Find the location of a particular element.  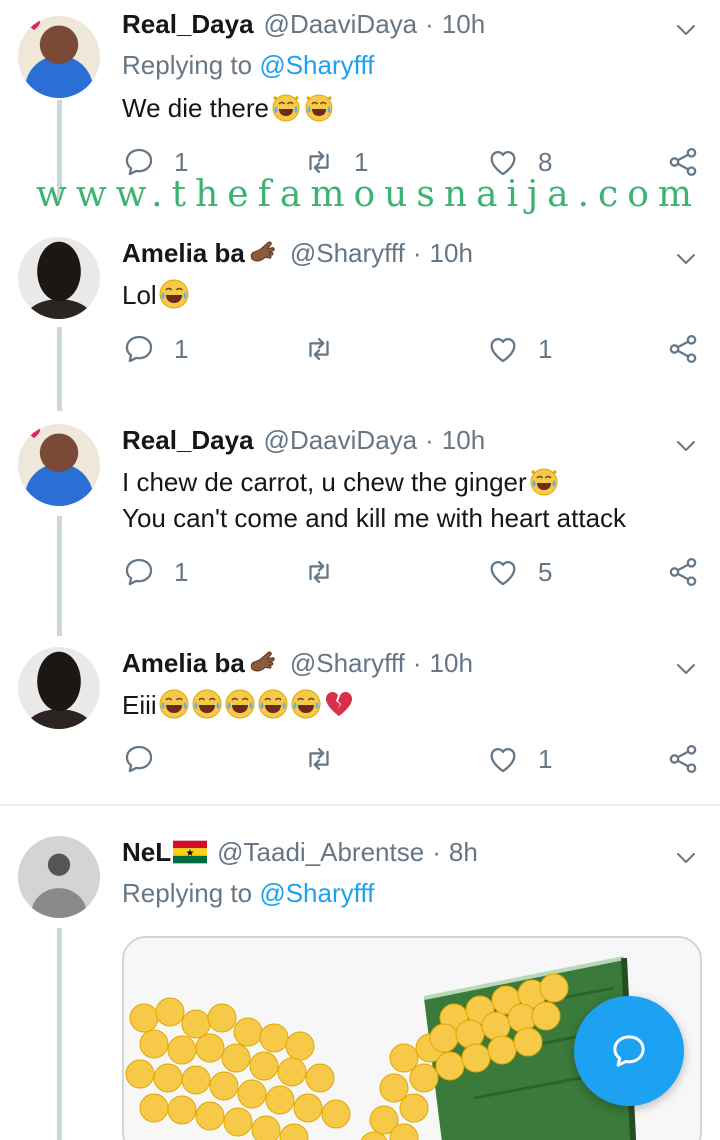

tweet-text-line-1: I chew de carrot, u chew the ginger is located at coordinates (341, 482).